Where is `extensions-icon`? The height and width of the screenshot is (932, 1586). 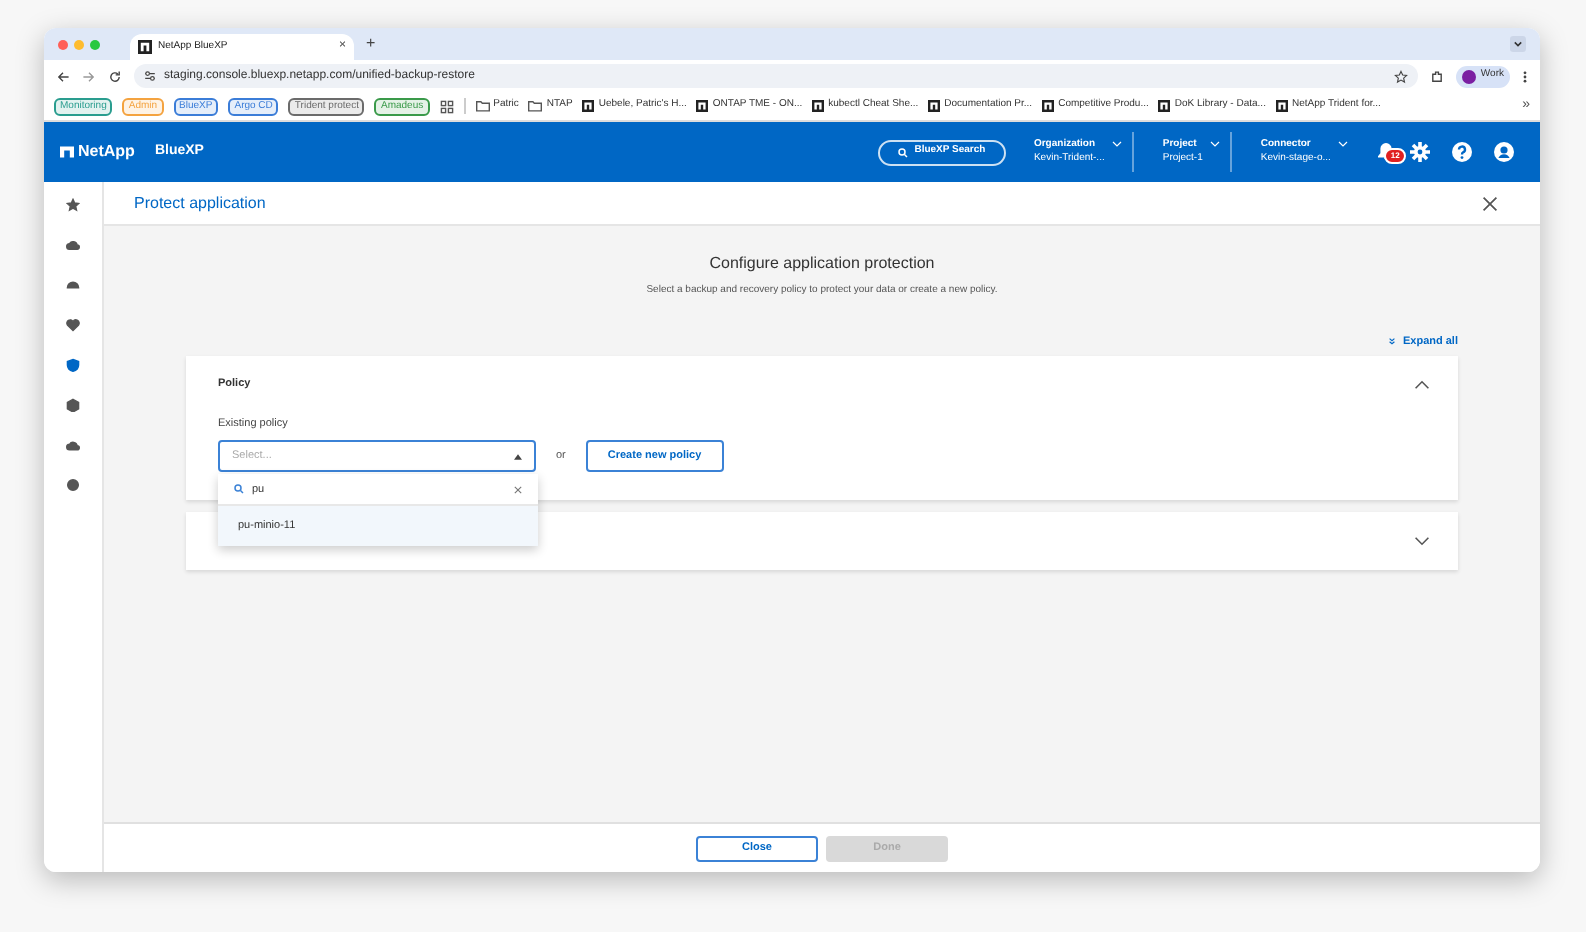 extensions-icon is located at coordinates (1437, 76).